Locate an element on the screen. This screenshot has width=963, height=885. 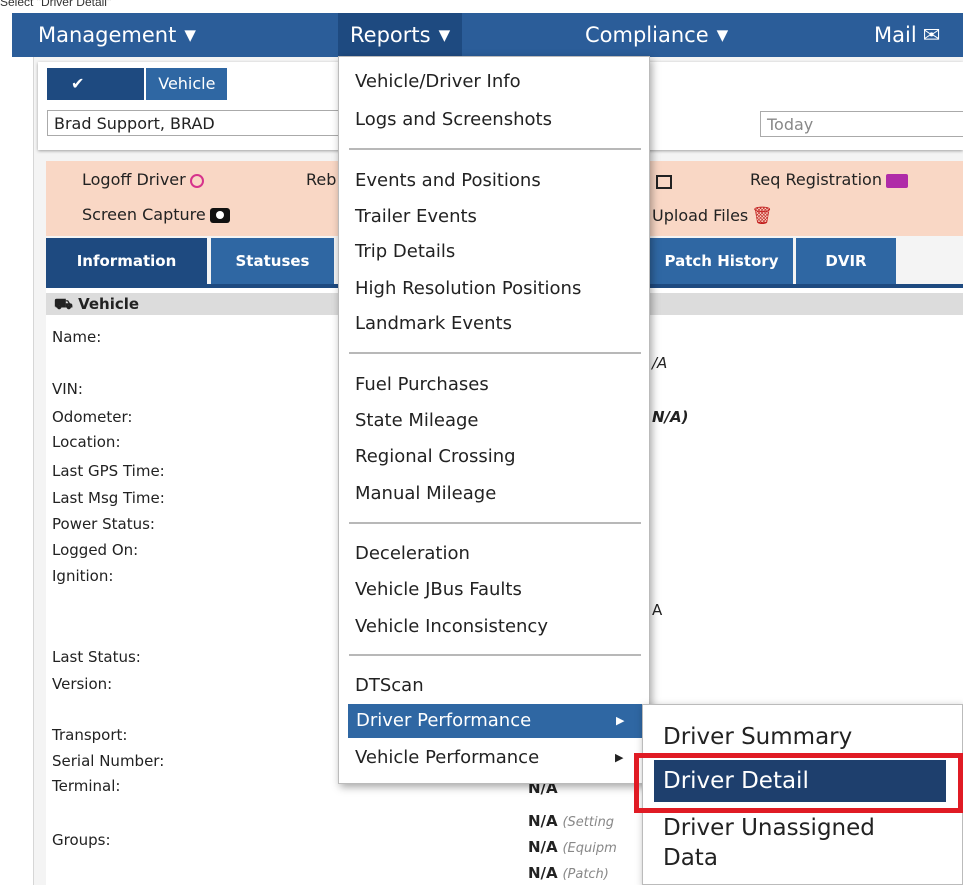
ignition-value: A is located at coordinates (657, 610).